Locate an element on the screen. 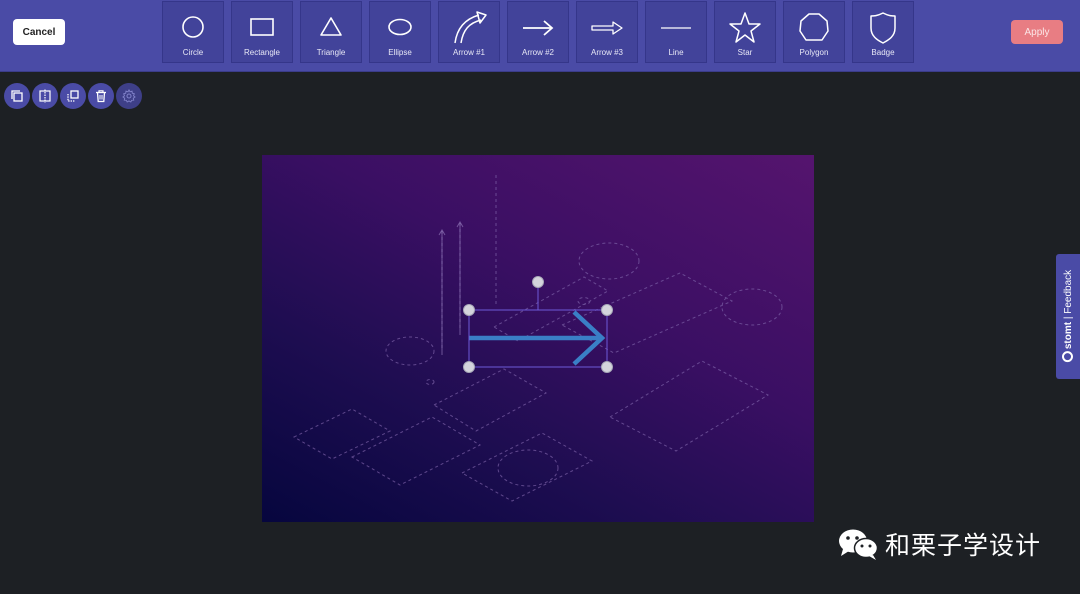 The height and width of the screenshot is (594, 1080). tool-arrow-3: Arrow #3 is located at coordinates (607, 32).